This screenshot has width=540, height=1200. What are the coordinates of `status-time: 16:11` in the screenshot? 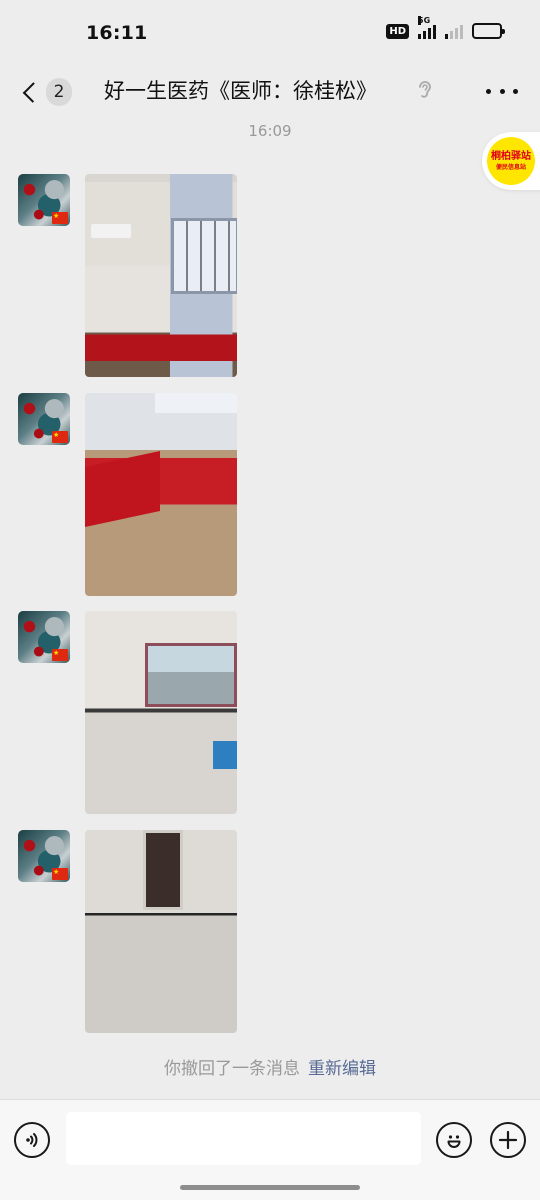 It's located at (117, 33).